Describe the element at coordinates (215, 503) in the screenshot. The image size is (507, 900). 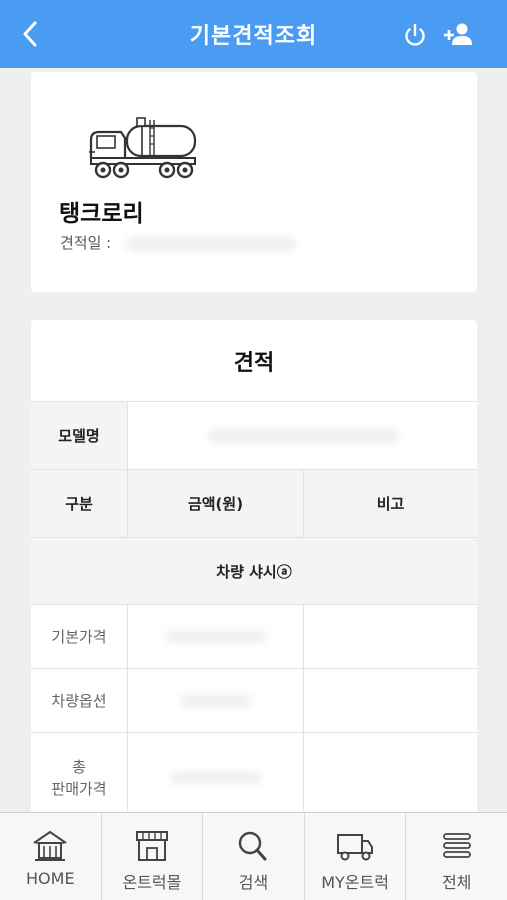
I see `header-amount: 금액(원)` at that location.